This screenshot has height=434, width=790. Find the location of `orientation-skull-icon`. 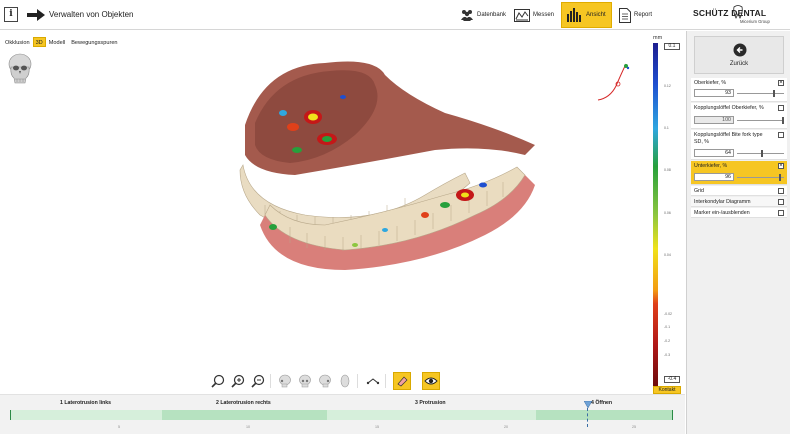

orientation-skull-icon is located at coordinates (20, 69).